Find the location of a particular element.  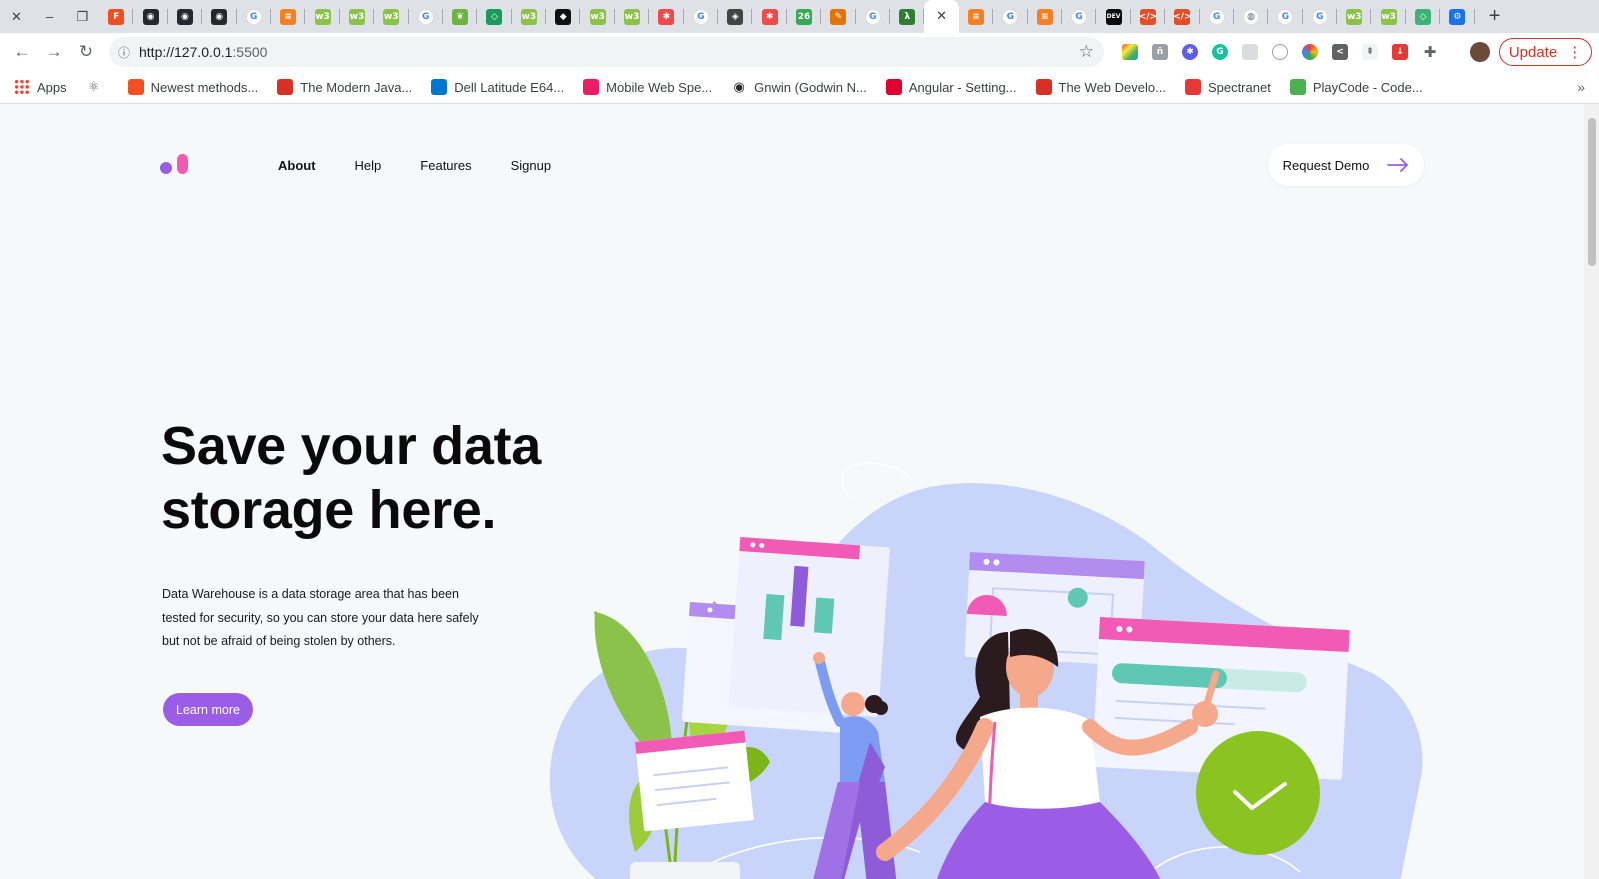

browser-tab: ❦ is located at coordinates (460, 16).